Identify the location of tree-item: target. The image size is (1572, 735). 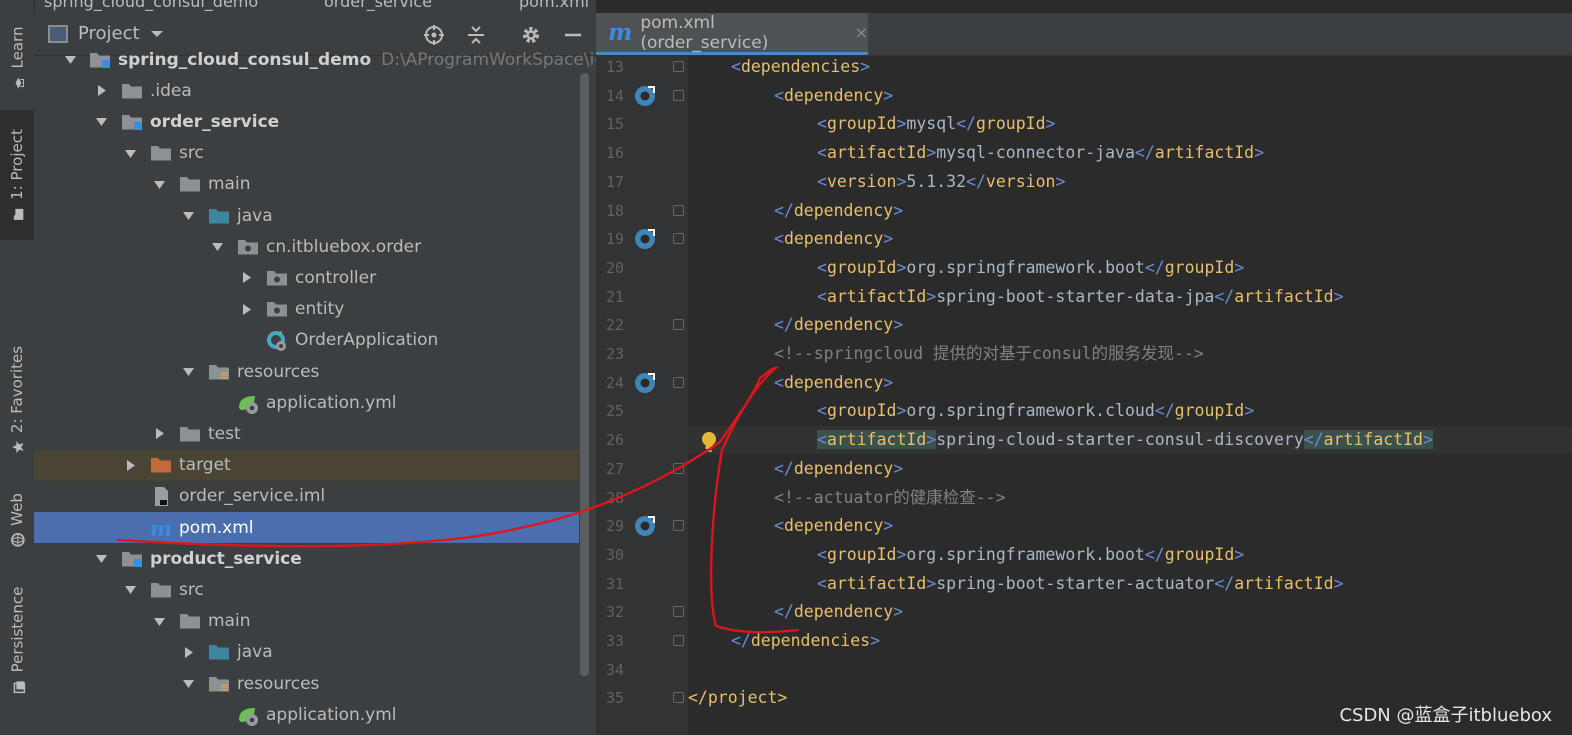
(306, 465).